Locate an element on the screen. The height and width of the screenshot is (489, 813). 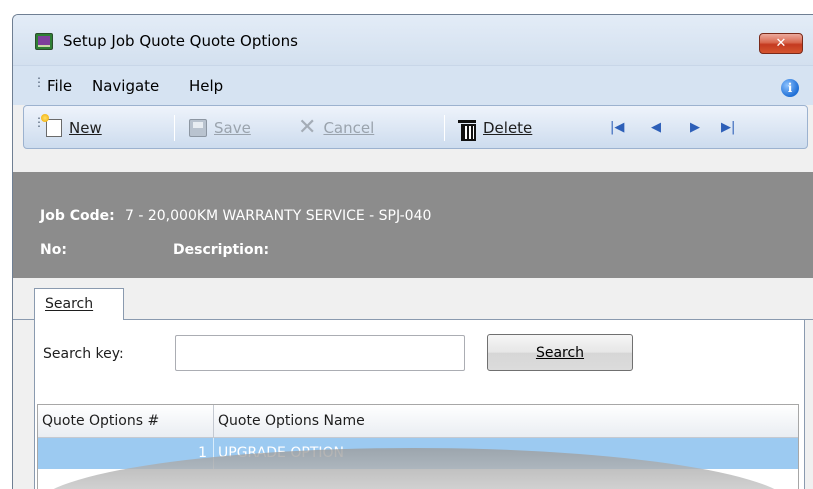
title-bar: Setup Job Quote Quote Options ✕ is located at coordinates (413, 40).